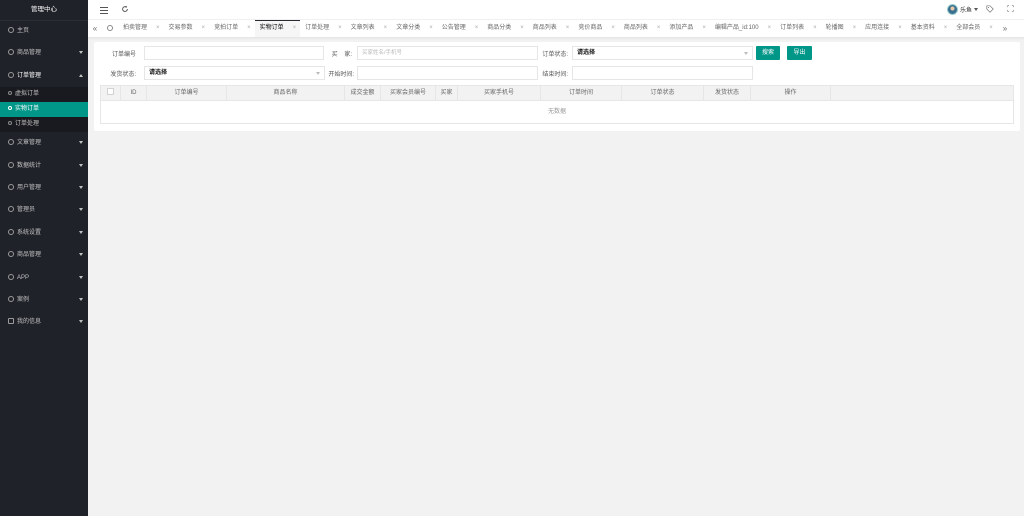 This screenshot has width=1024, height=516. I want to click on column-header: 操作, so click(791, 93).